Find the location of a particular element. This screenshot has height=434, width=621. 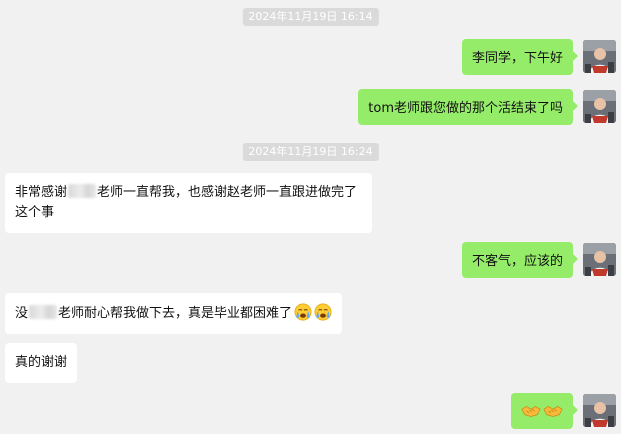

message-bubble-outgoing: 李同学，下午好 is located at coordinates (520, 57).